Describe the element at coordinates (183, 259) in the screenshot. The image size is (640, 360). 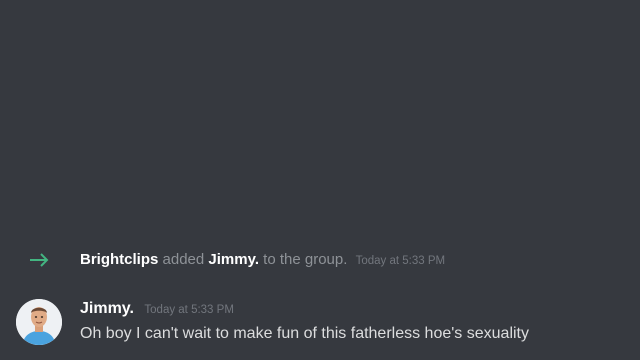
I see `system-verb: added` at that location.